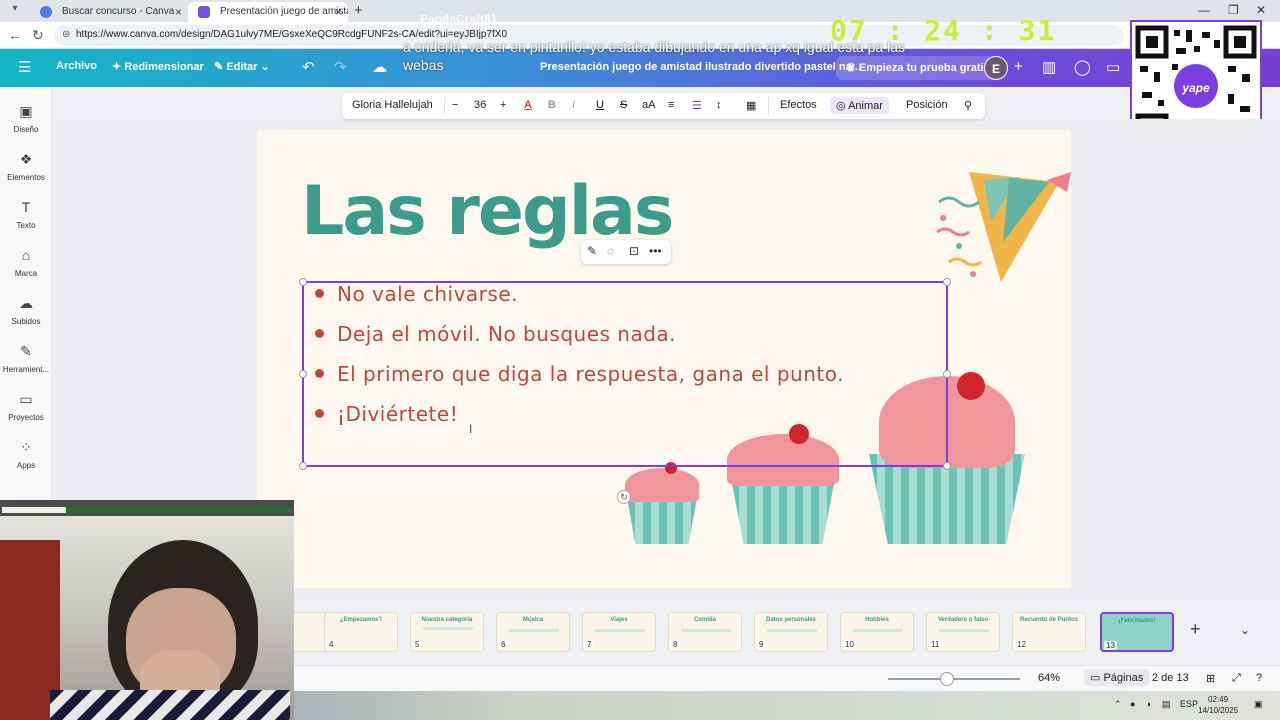 The height and width of the screenshot is (720, 1280). What do you see at coordinates (66, 34) in the screenshot?
I see `site-info-icon: ⊜` at bounding box center [66, 34].